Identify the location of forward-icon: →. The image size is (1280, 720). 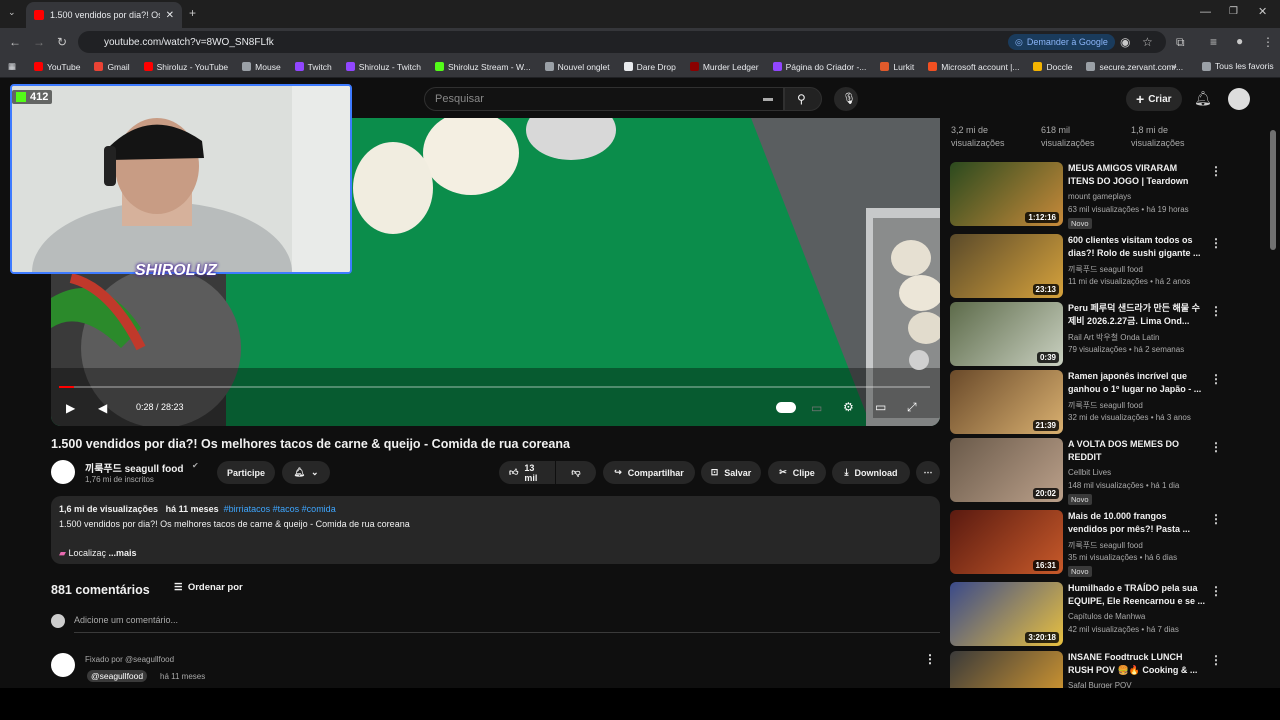
(39, 42).